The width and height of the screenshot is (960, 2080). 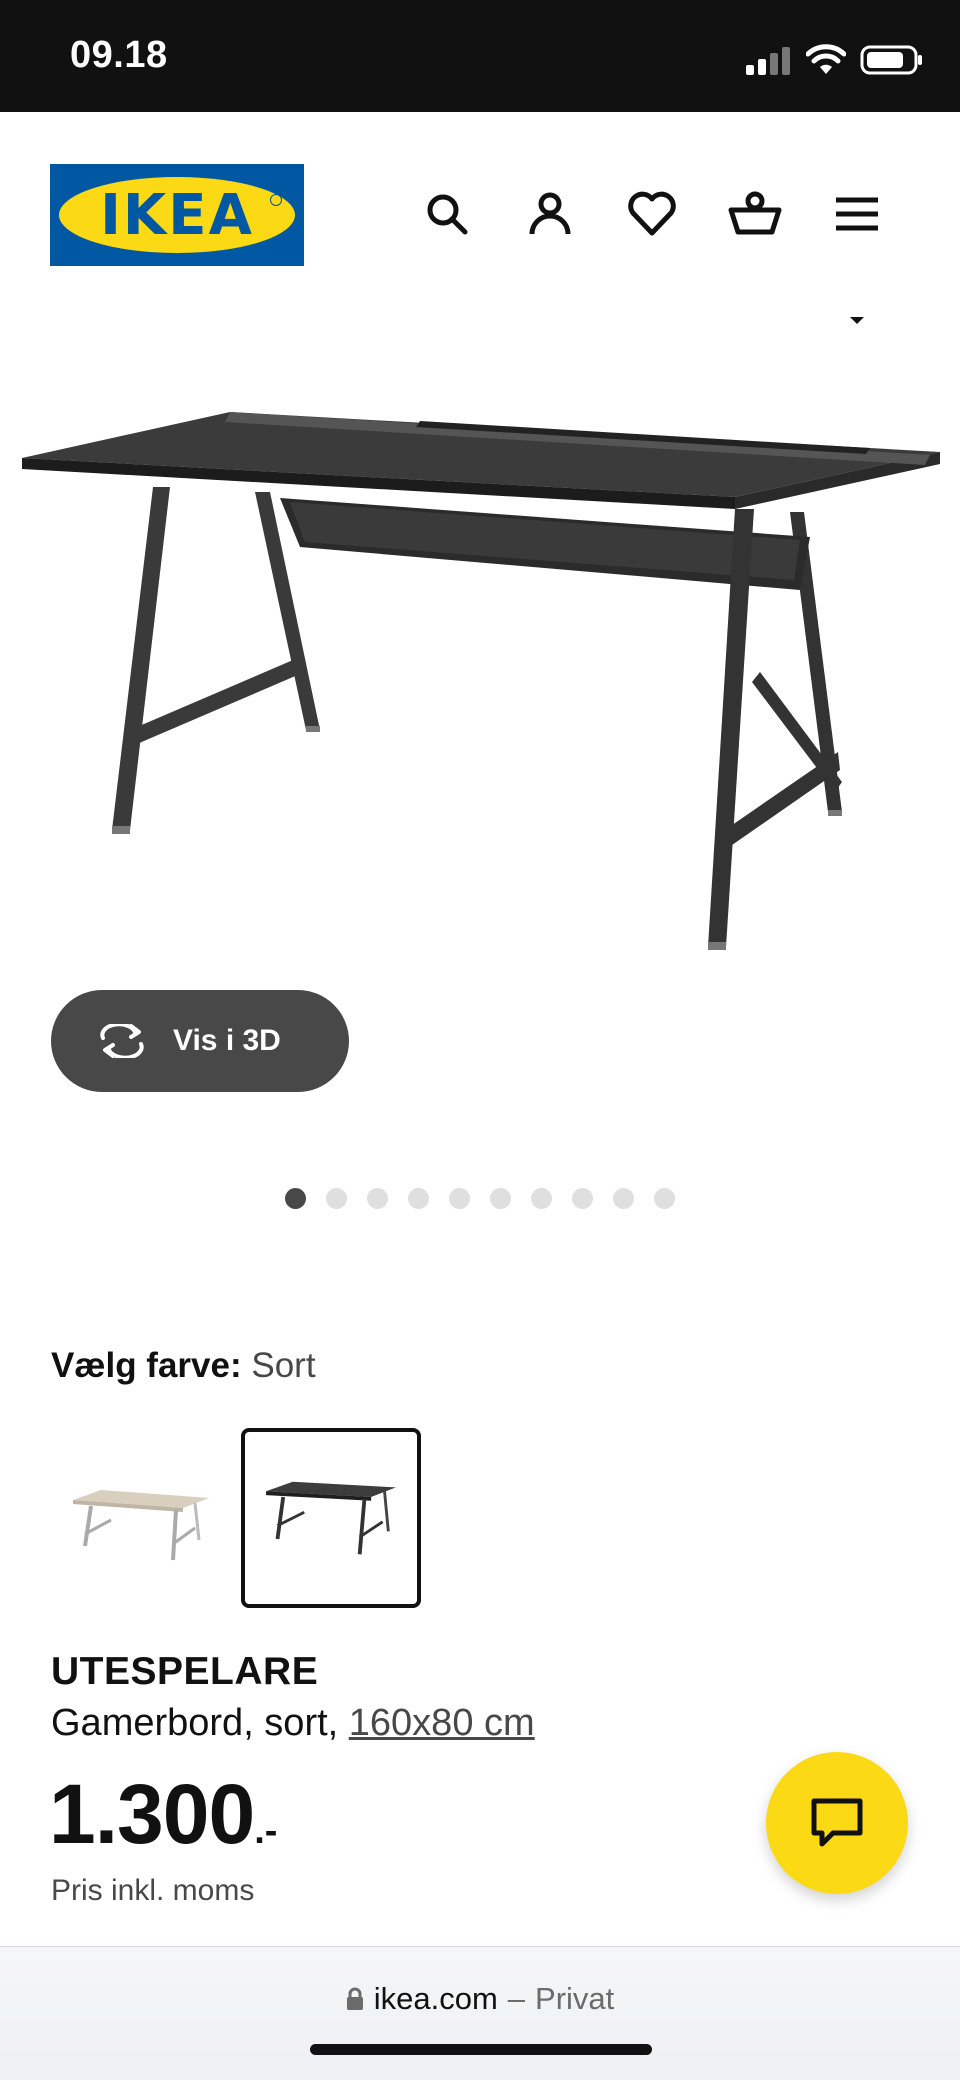 I want to click on color-swatch-white, so click(x=141, y=1518).